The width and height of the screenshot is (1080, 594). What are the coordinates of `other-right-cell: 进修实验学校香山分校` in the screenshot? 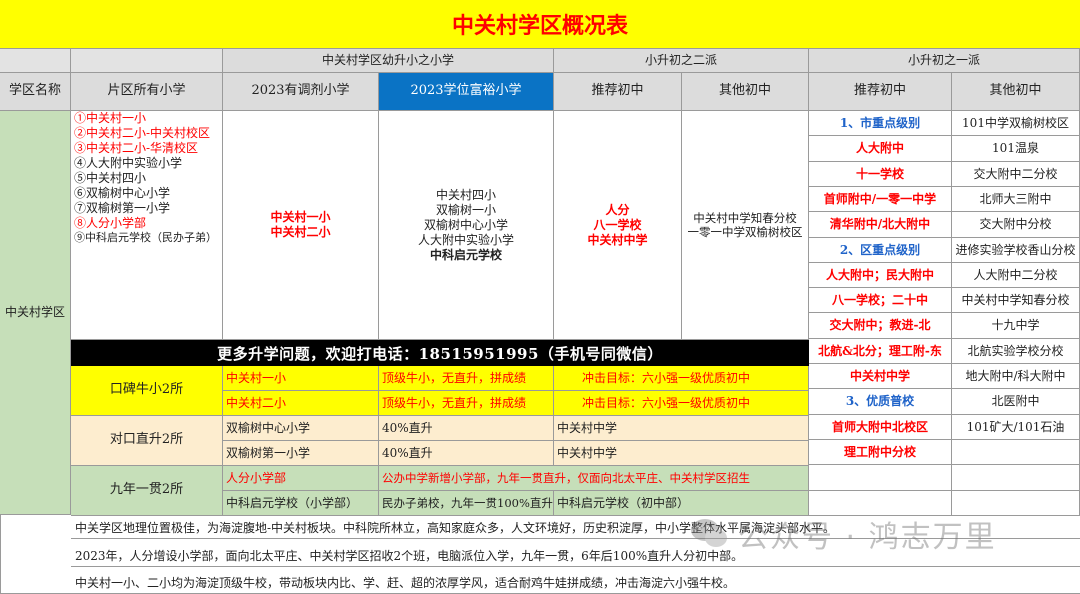 It's located at (1016, 250).